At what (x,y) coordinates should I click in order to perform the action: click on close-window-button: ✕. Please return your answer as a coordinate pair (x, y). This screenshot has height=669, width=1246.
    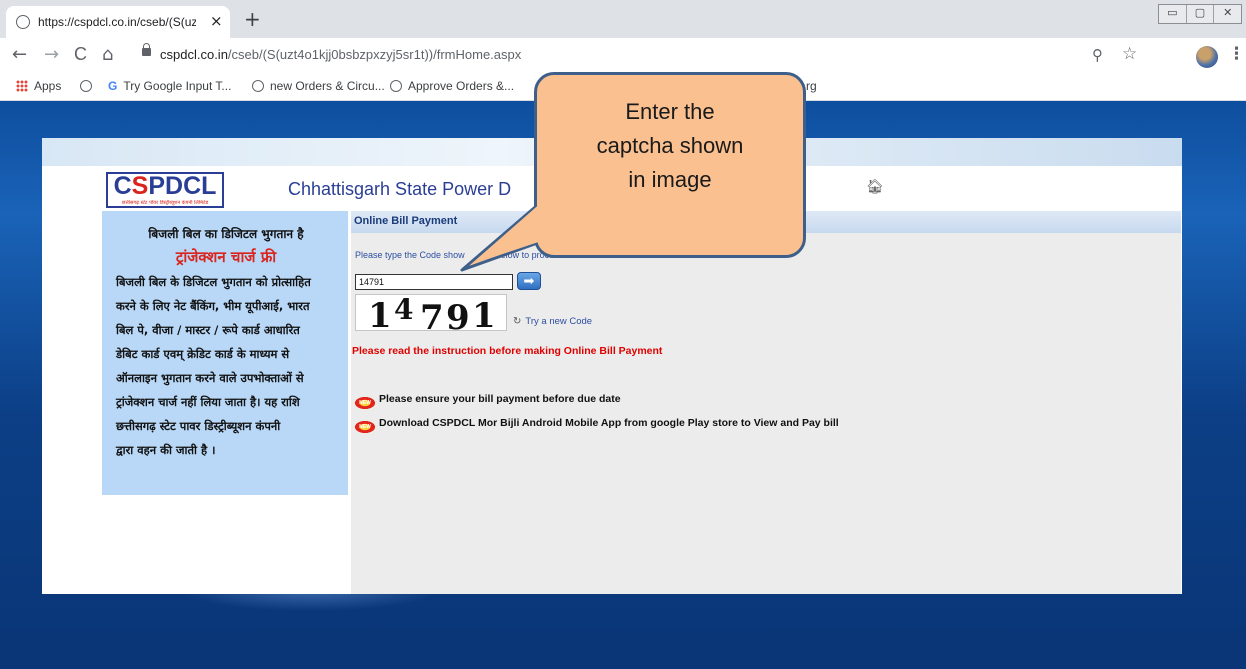
    Looking at the image, I should click on (1227, 14).